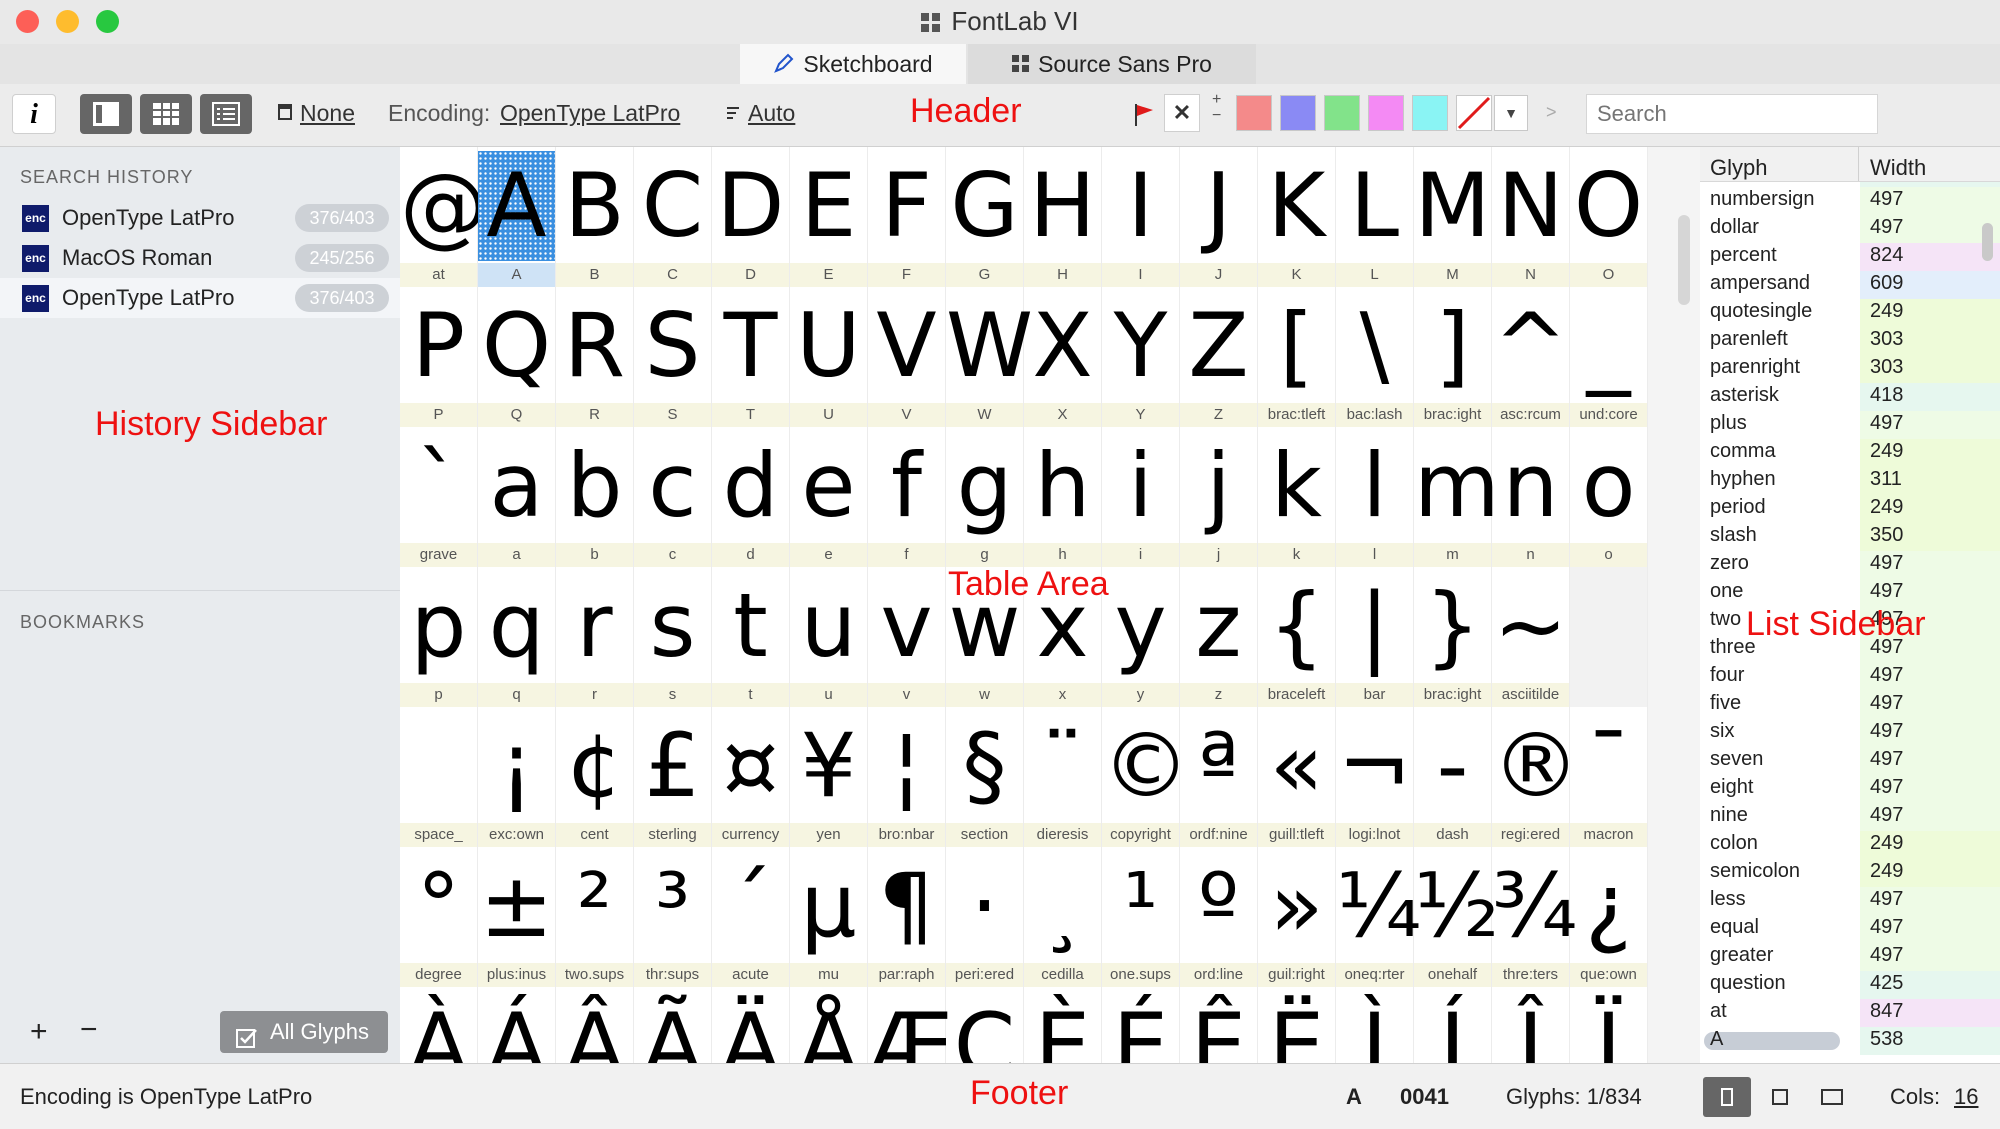 The height and width of the screenshot is (1129, 2000). Describe the element at coordinates (1297, 777) in the screenshot. I see `glyph-cell: « guill:tleft` at that location.